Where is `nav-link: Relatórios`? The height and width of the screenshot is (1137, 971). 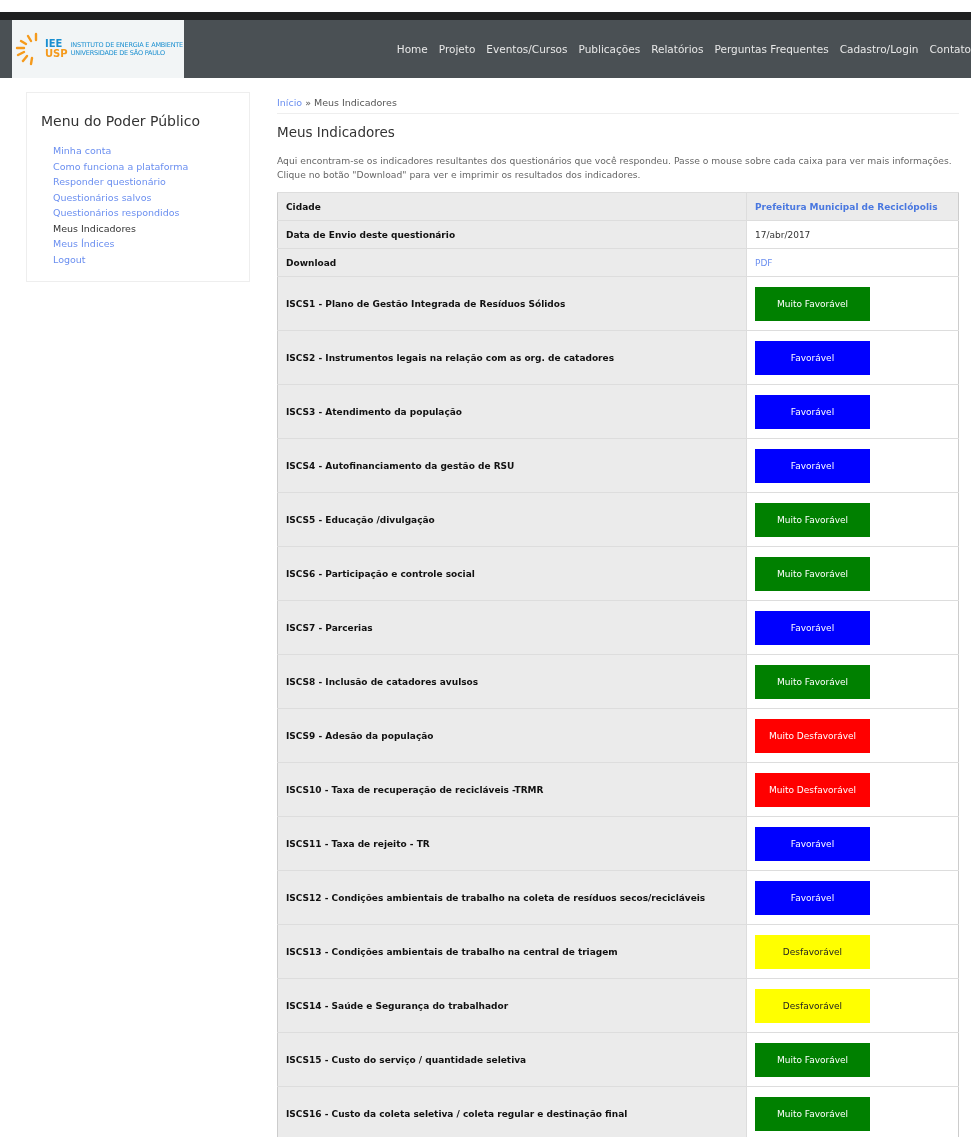 nav-link: Relatórios is located at coordinates (677, 49).